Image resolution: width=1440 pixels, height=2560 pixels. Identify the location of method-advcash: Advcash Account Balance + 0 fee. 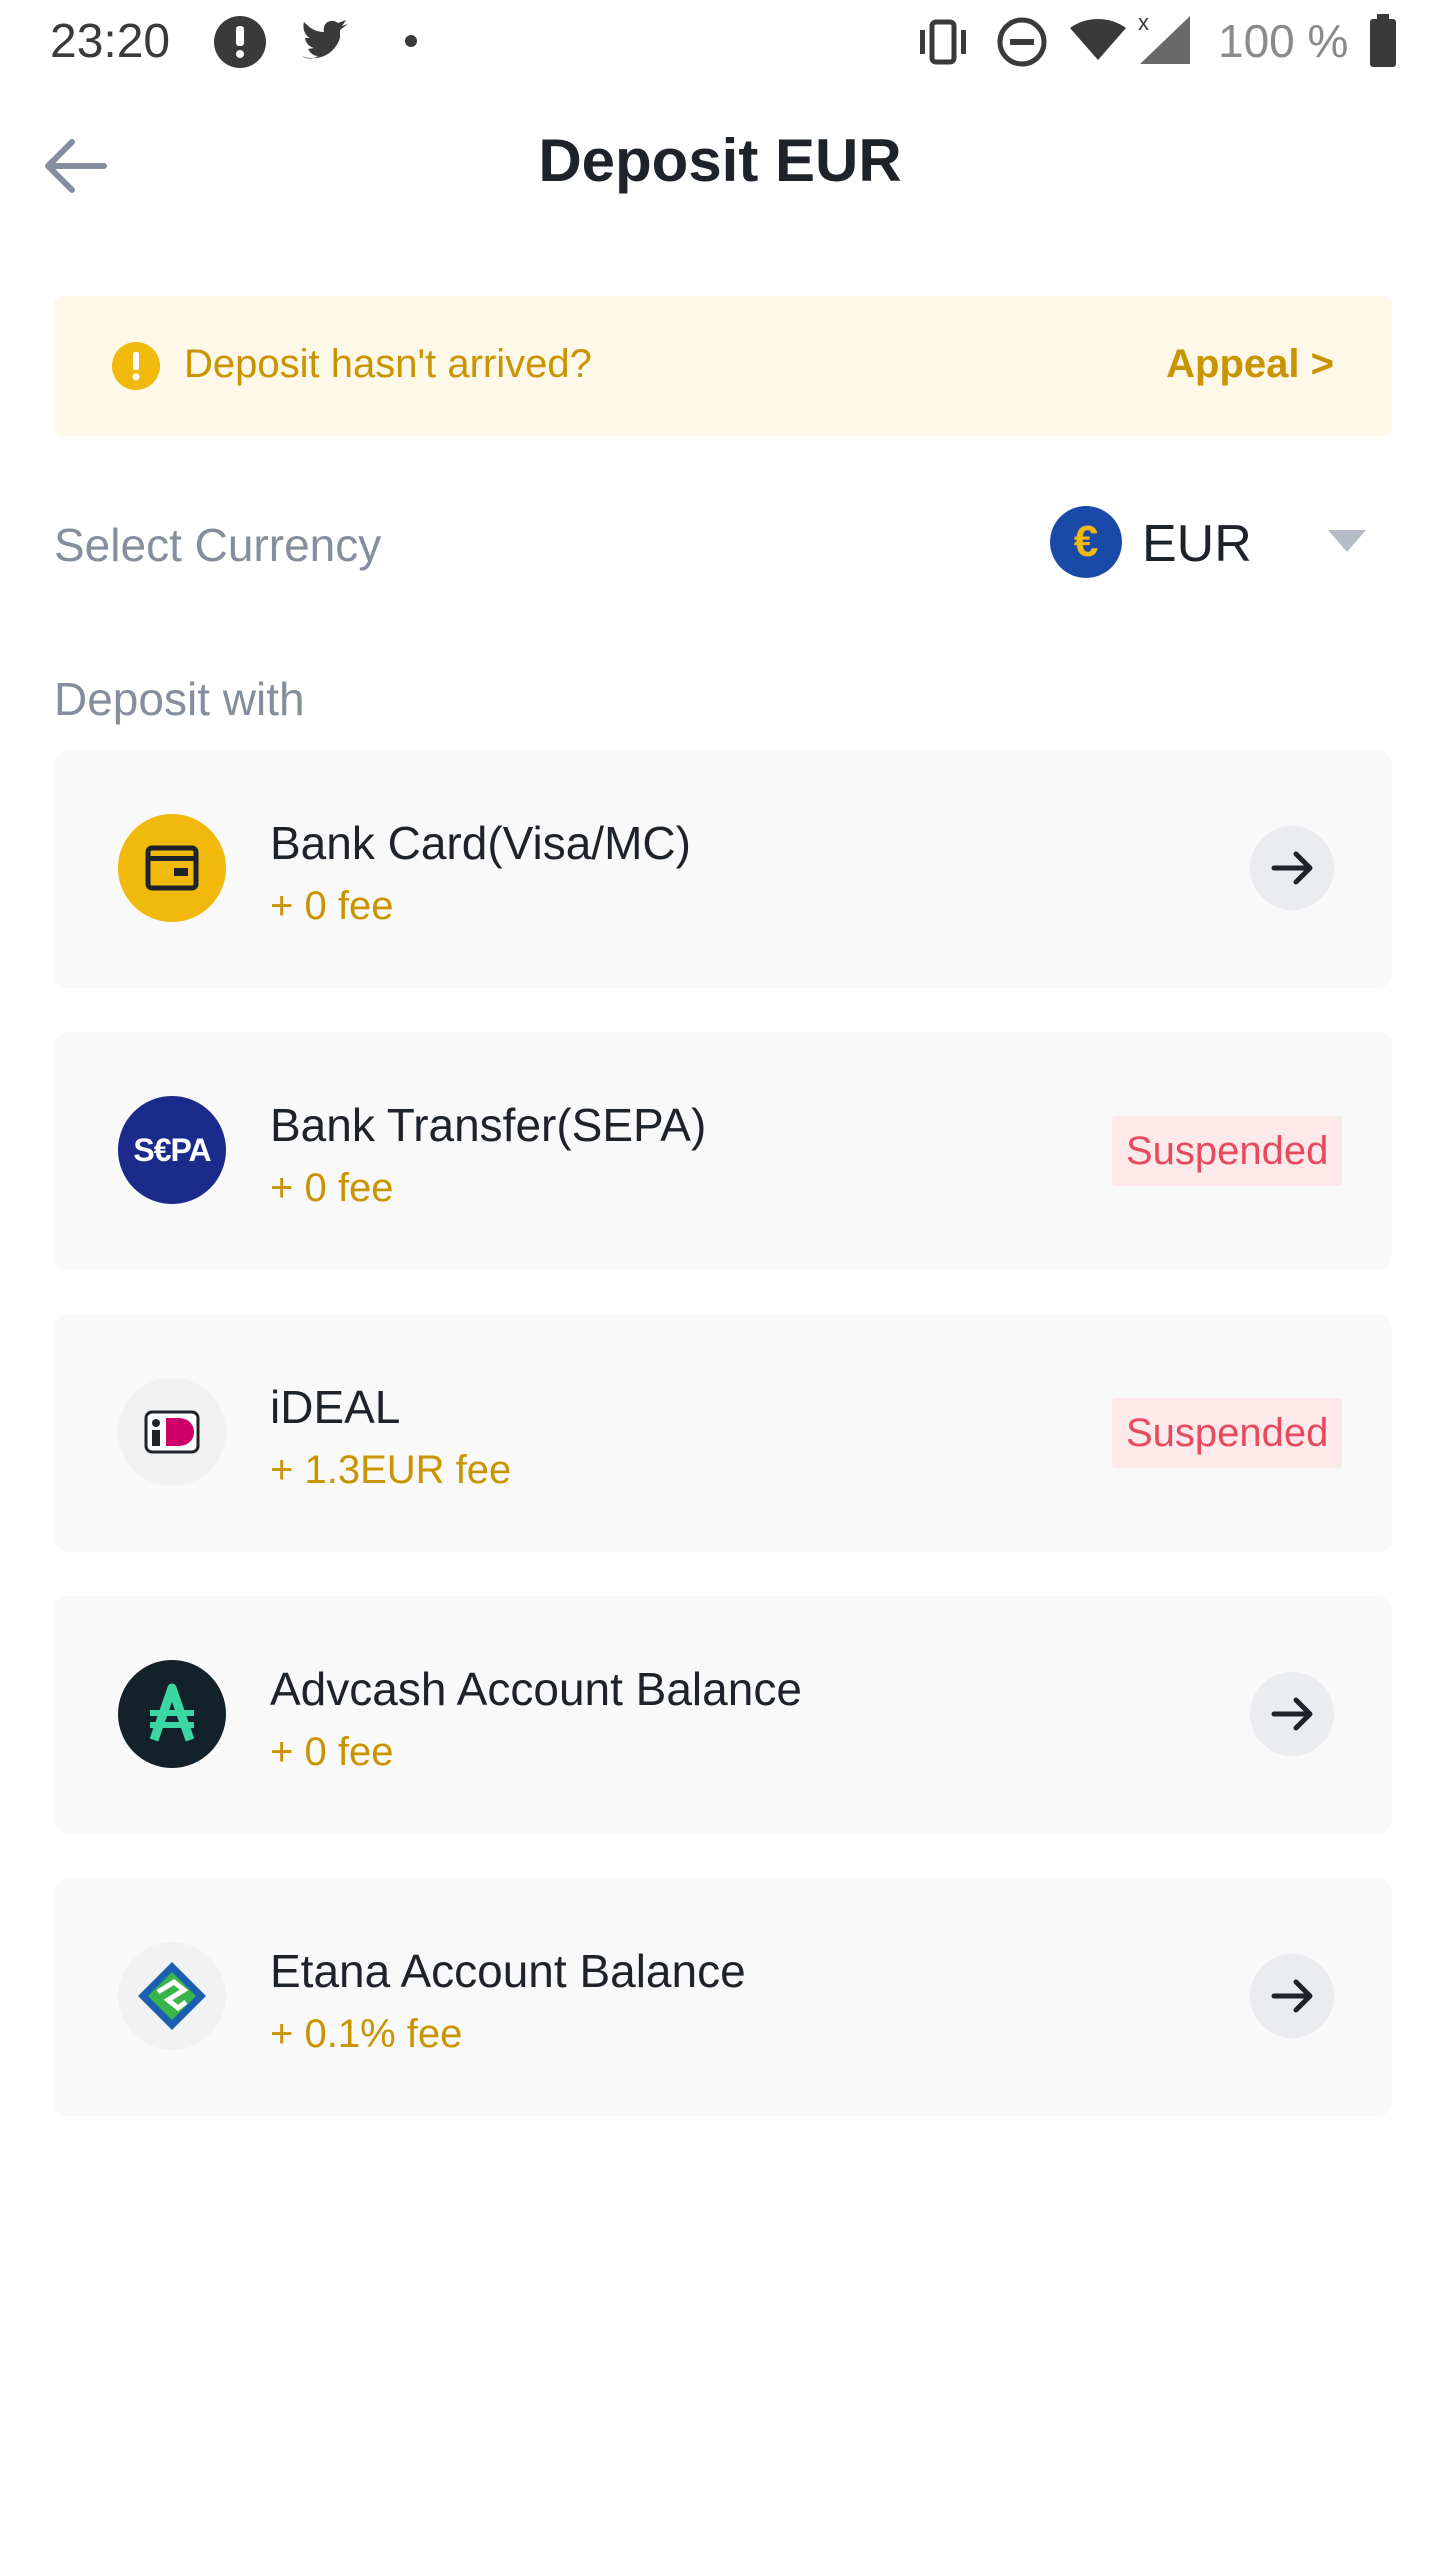
(723, 1715).